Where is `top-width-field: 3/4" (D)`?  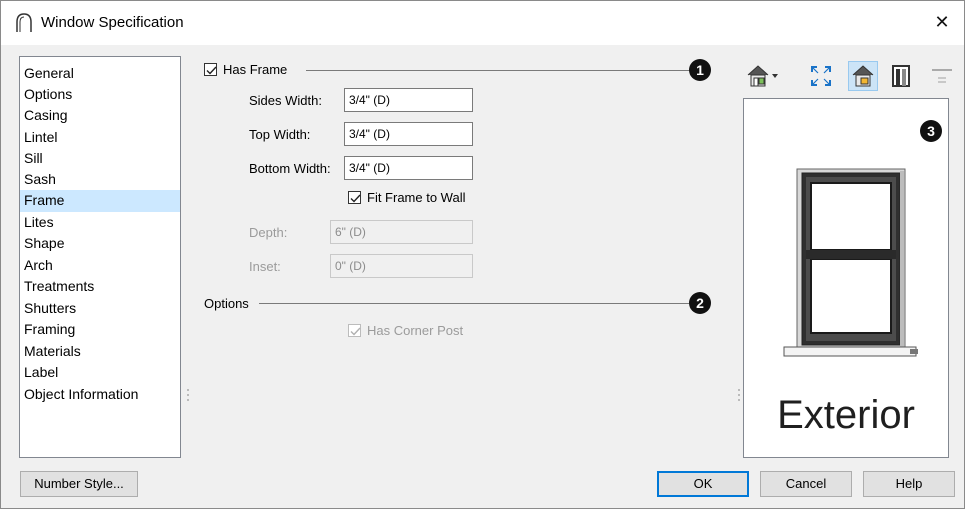
top-width-field: 3/4" (D) is located at coordinates (408, 134).